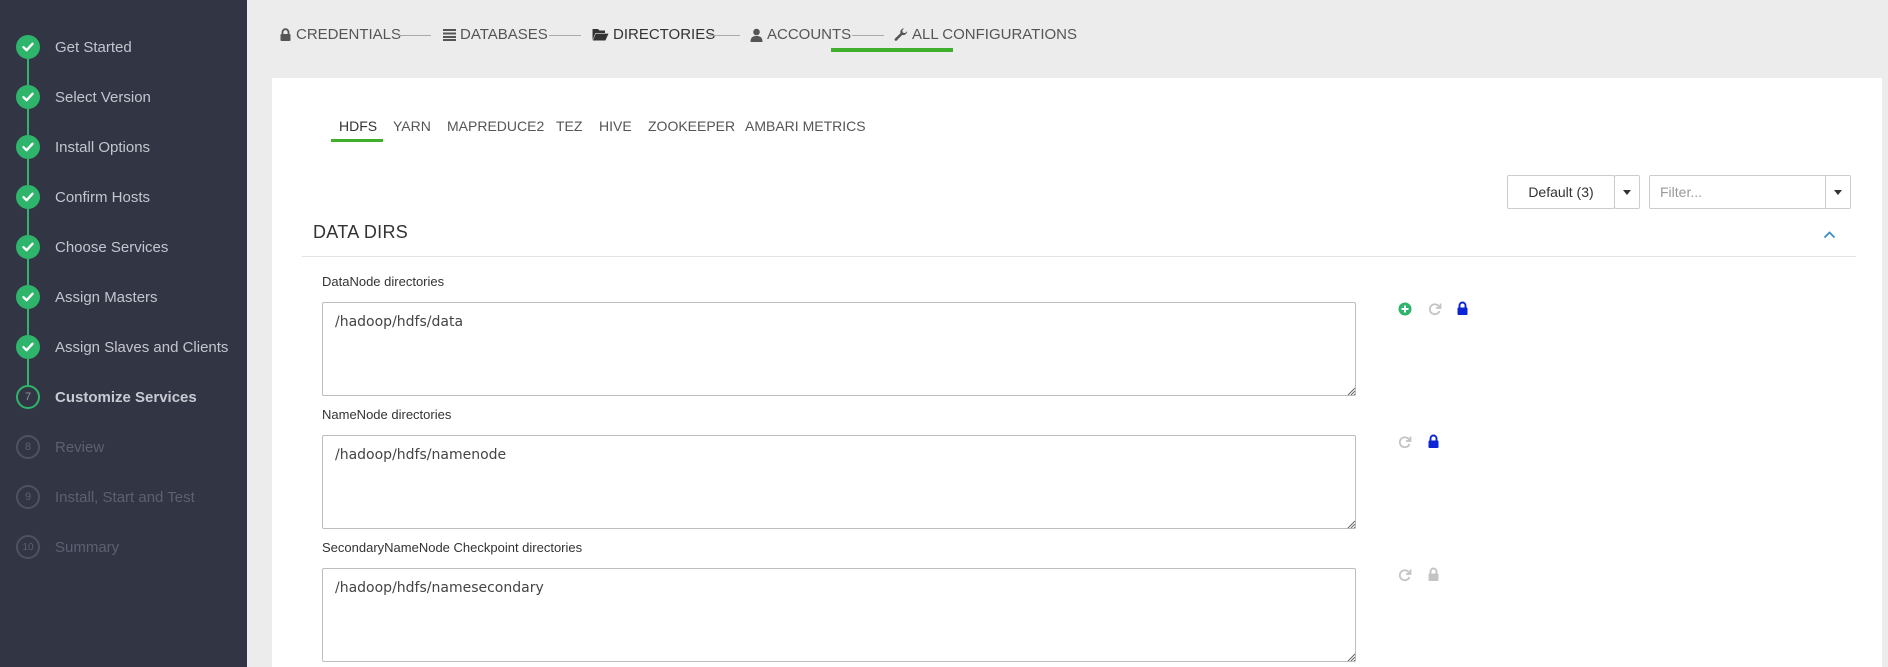 The height and width of the screenshot is (667, 1888). What do you see at coordinates (106, 297) in the screenshot?
I see `step-label: Assign Masters` at bounding box center [106, 297].